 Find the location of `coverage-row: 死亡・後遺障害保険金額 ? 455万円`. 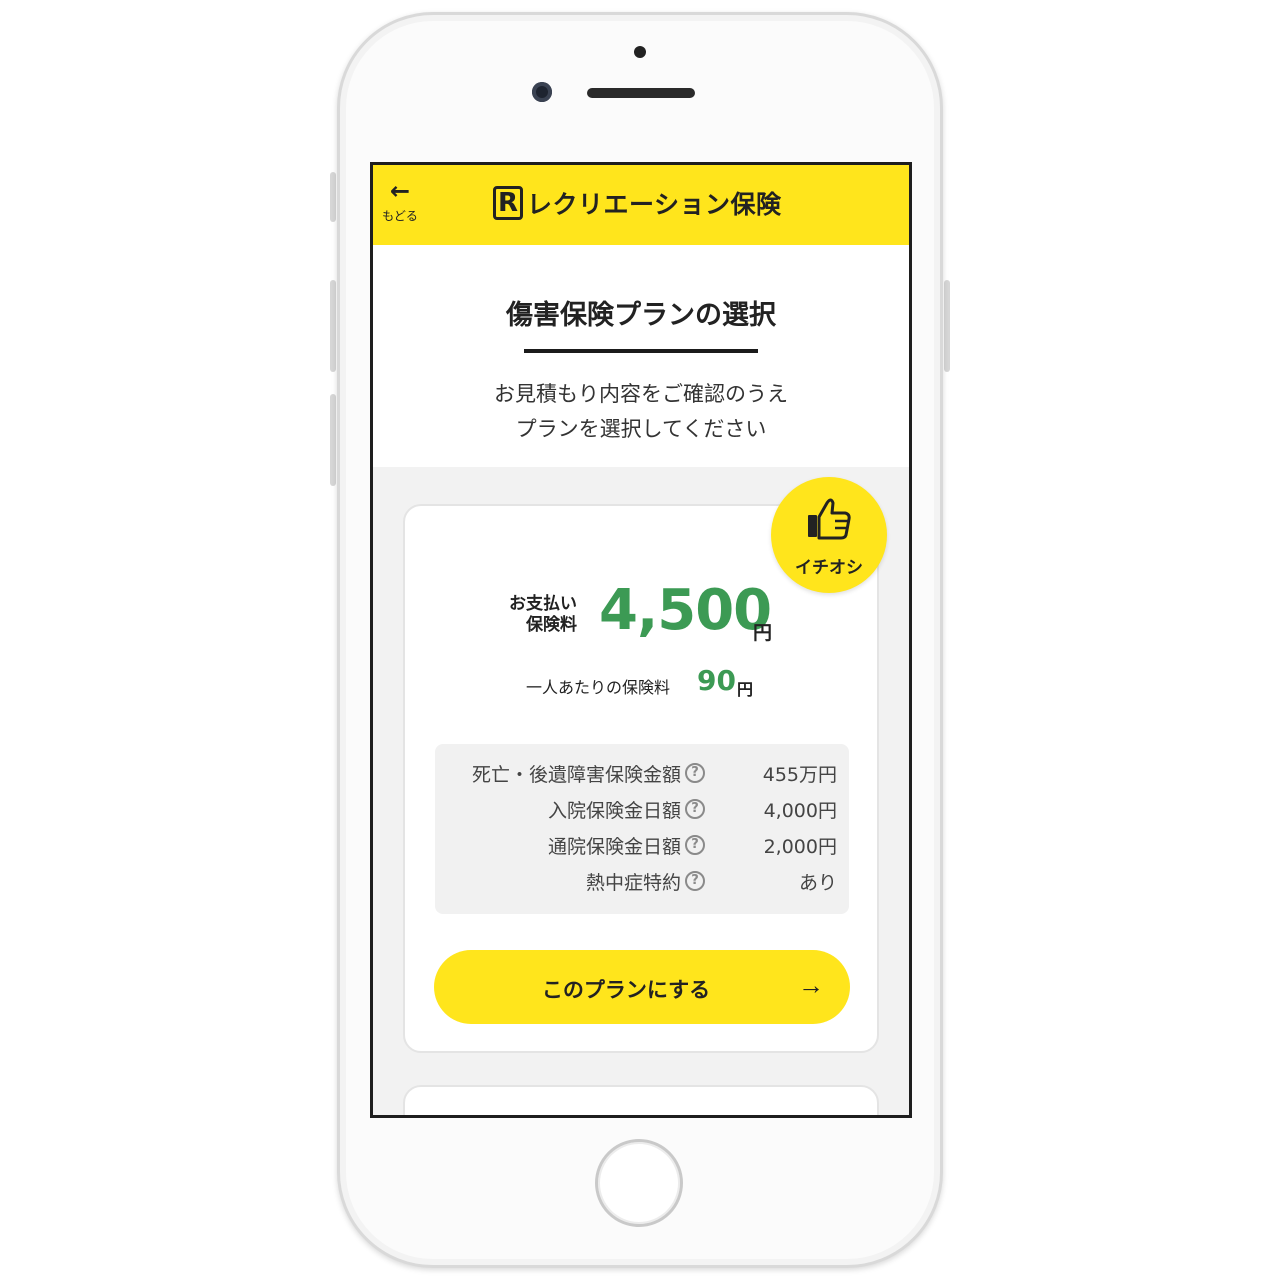

coverage-row: 死亡・後遺障害保険金額 ? 455万円 is located at coordinates (642, 775).